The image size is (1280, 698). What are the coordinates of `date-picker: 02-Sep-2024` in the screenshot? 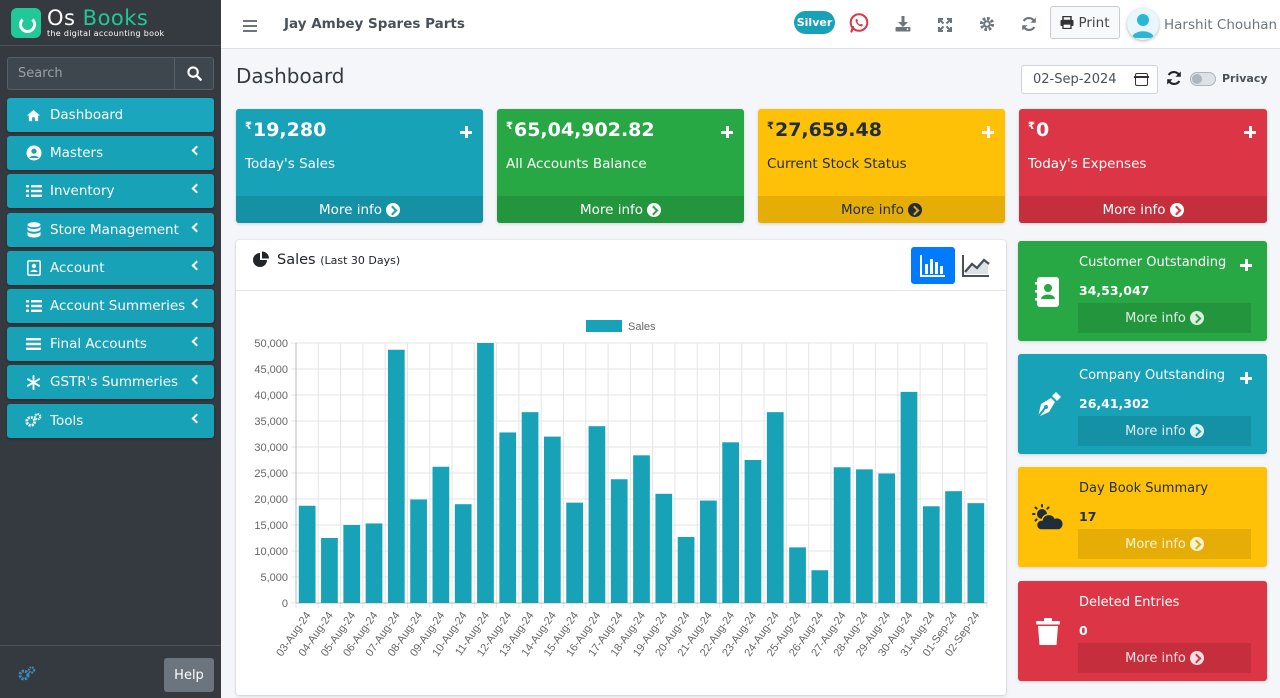 It's located at (1089, 79).